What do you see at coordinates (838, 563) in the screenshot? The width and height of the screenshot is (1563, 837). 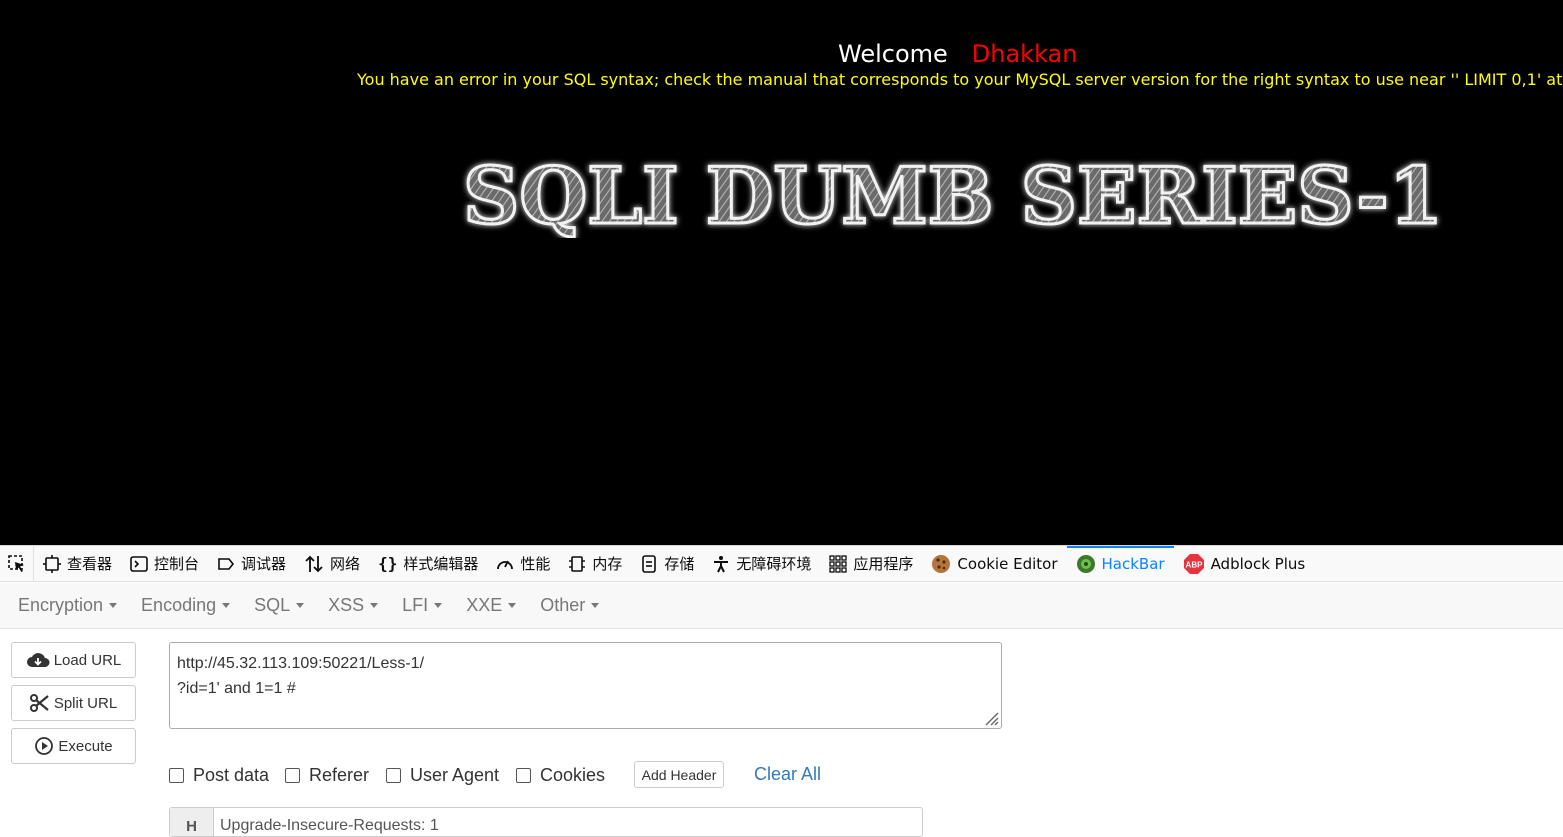 I see `application-icon` at bounding box center [838, 563].